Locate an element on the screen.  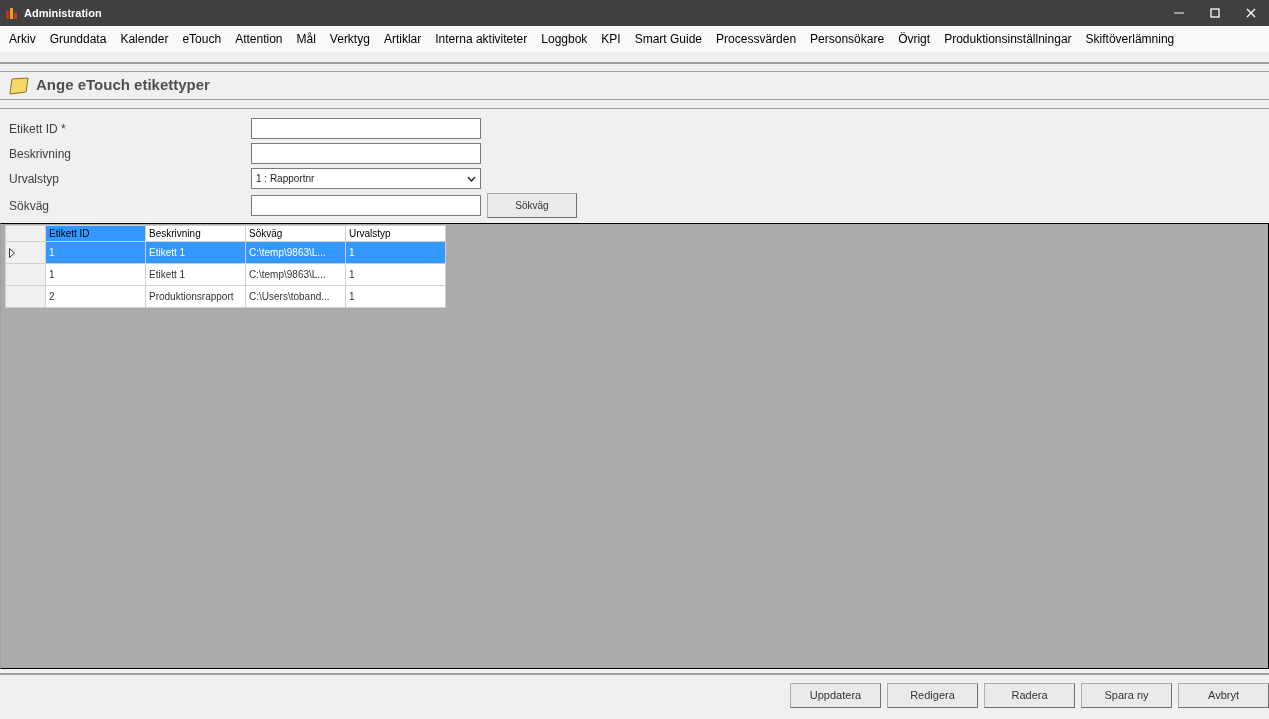
menu-item: Grunddata is located at coordinates (78, 39).